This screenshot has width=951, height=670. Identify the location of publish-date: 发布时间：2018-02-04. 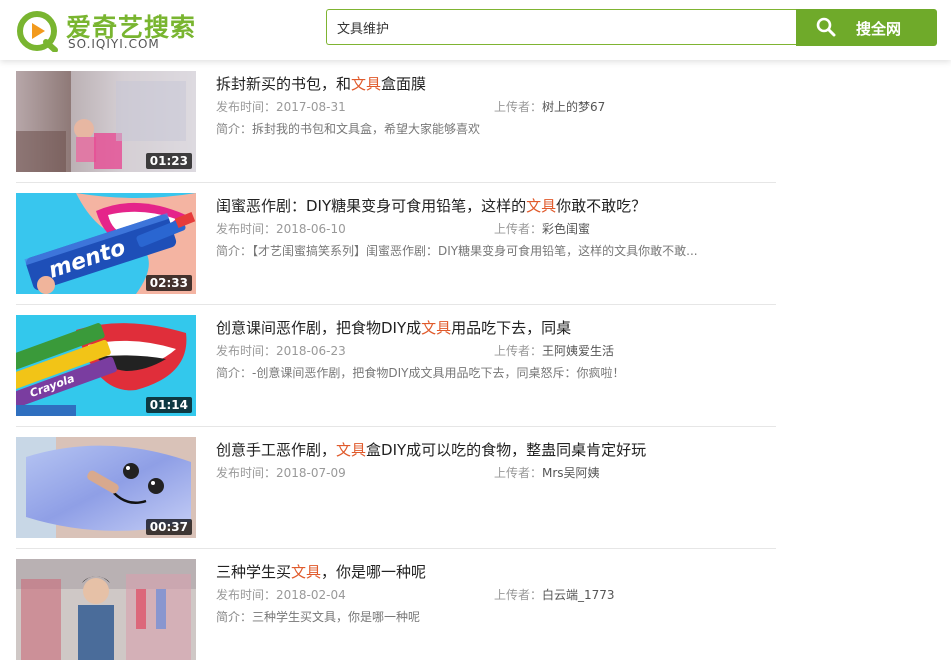
(281, 594).